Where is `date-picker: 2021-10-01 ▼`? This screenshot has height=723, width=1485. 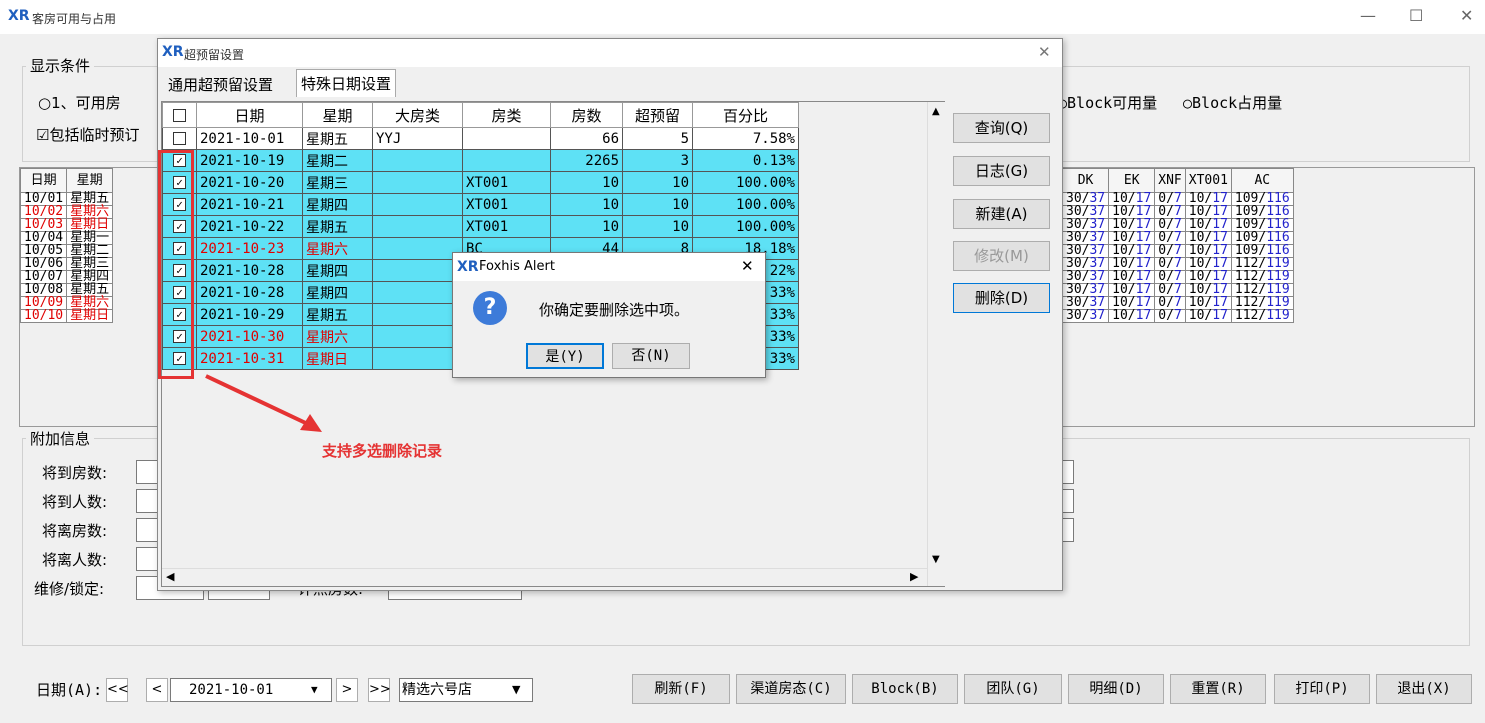 date-picker: 2021-10-01 ▼ is located at coordinates (251, 690).